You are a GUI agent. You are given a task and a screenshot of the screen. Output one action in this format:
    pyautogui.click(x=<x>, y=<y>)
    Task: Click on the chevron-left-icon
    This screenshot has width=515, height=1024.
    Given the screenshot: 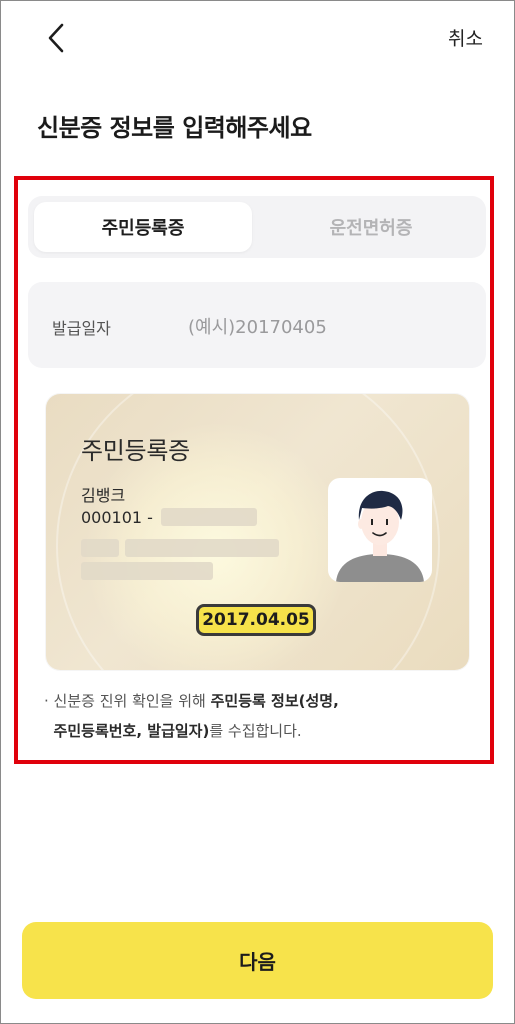 What is the action you would take?
    pyautogui.click(x=56, y=38)
    